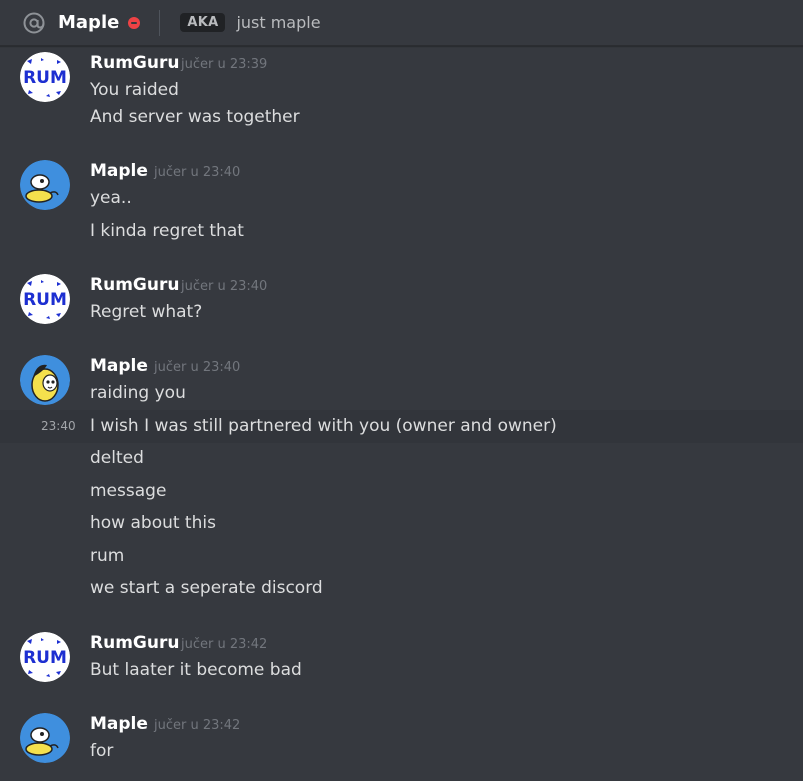 The image size is (803, 781). I want to click on at-sign-icon, so click(34, 23).